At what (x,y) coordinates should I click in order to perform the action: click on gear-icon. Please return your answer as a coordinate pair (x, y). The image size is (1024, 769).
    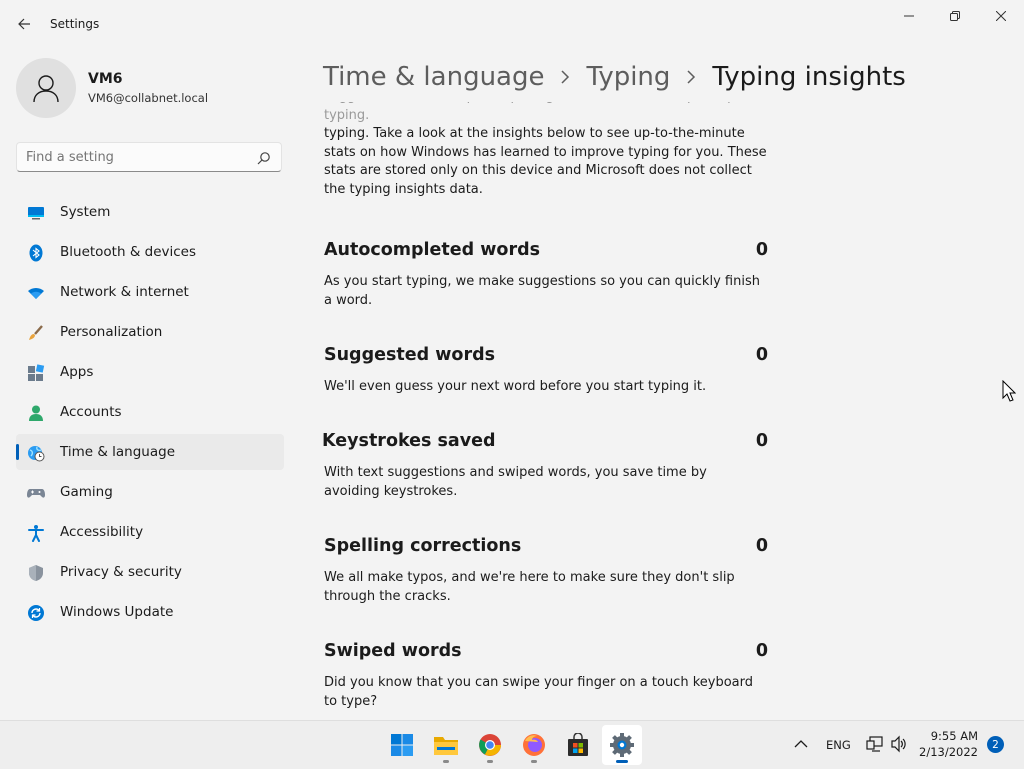
    Looking at the image, I should click on (622, 745).